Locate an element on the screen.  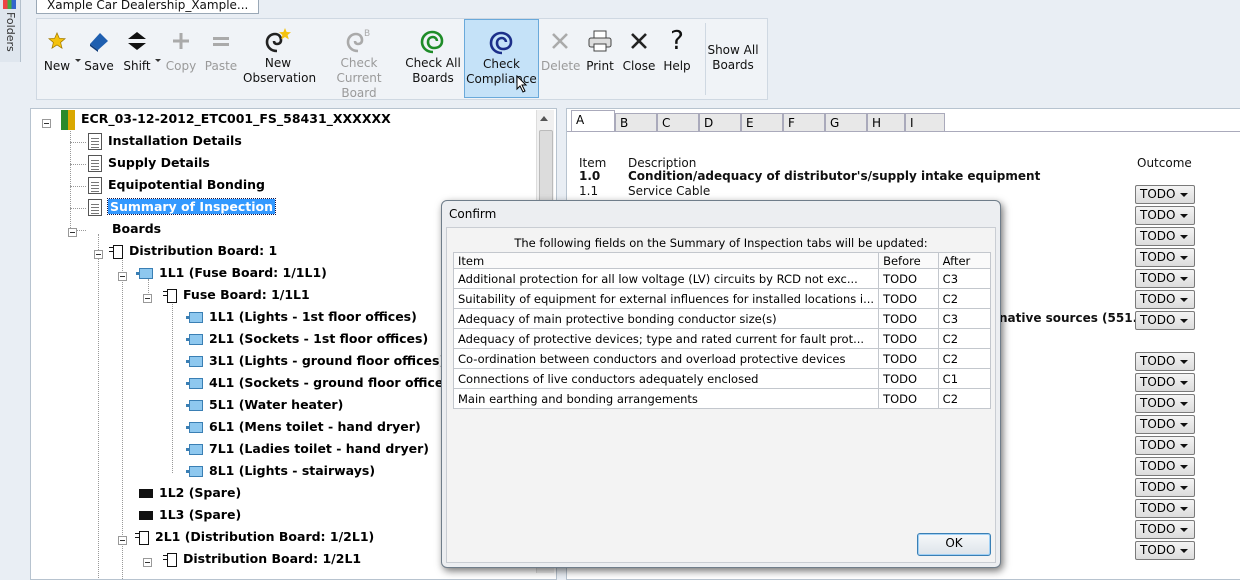
tab-e: E is located at coordinates (762, 122).